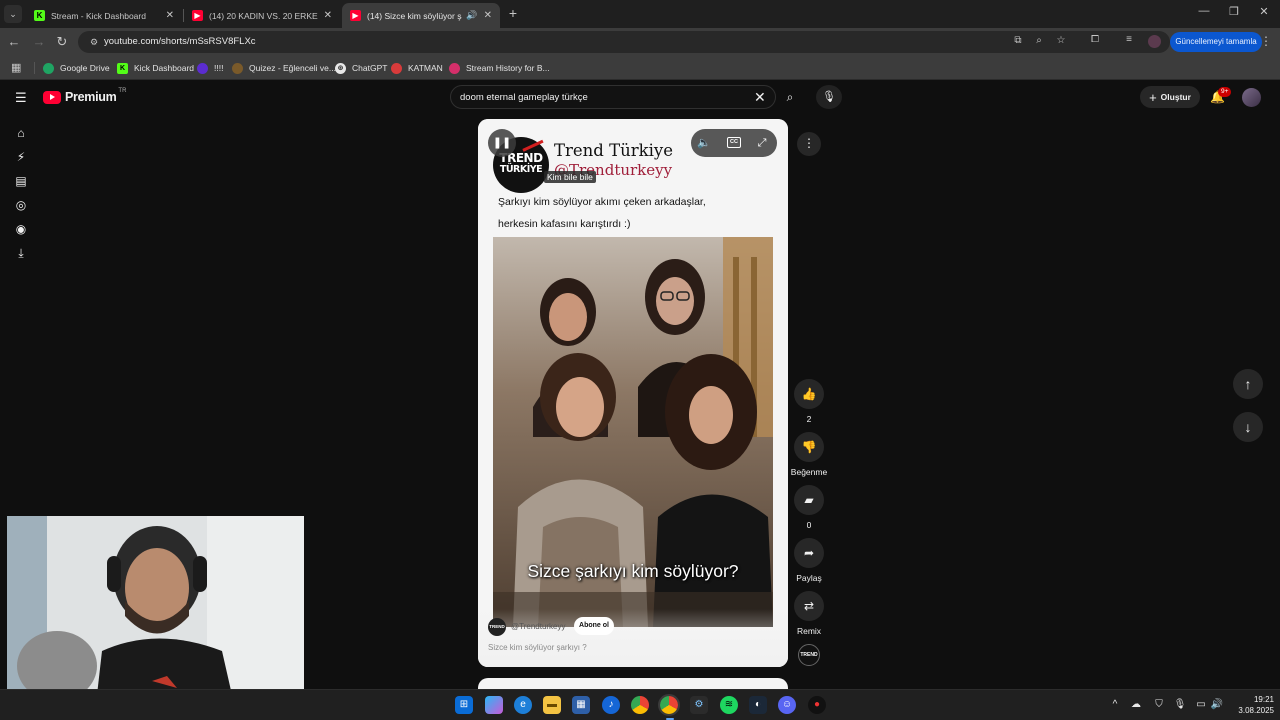 Image resolution: width=1280 pixels, height=720 pixels. I want to click on zoom-icon: ⌕, so click(1039, 40).